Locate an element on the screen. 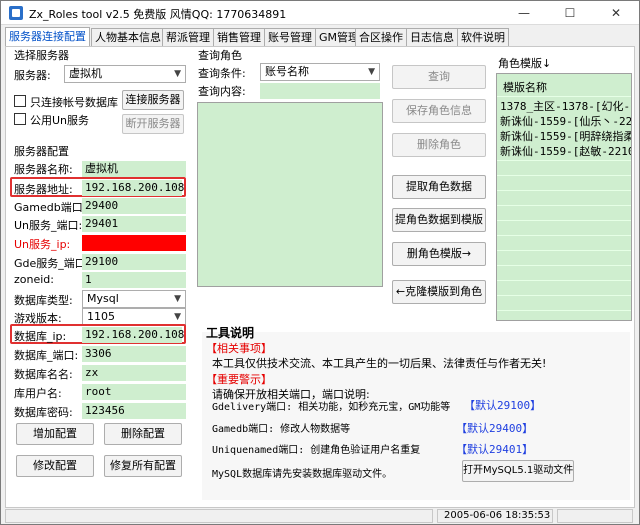 The height and width of the screenshot is (525, 640). tab-guild: 帮派管理 is located at coordinates (188, 37).